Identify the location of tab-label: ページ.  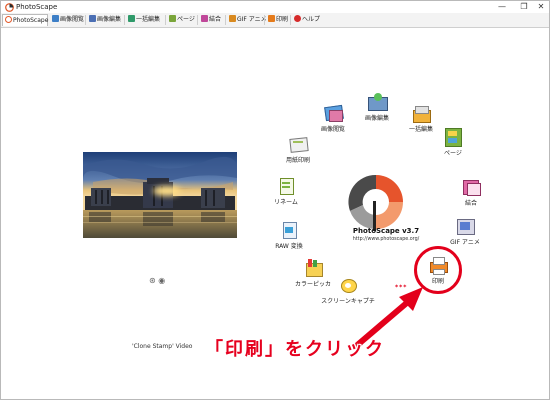
(186, 19).